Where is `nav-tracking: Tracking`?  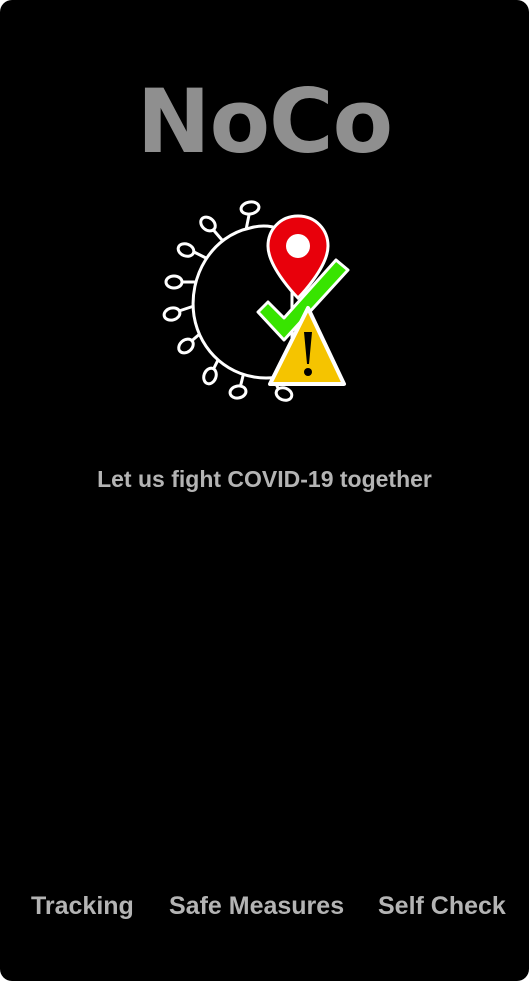
nav-tracking: Tracking is located at coordinates (82, 906).